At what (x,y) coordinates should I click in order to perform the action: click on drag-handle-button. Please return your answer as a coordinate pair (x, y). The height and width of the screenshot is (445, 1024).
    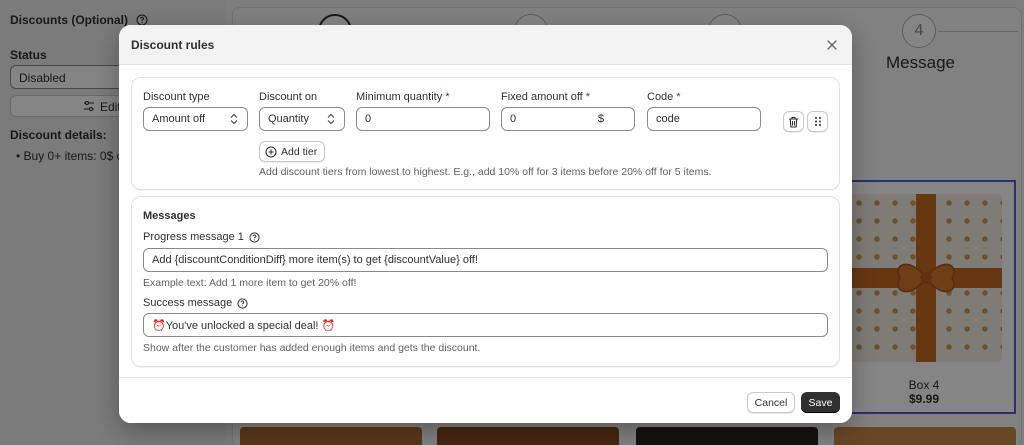
    Looking at the image, I should click on (817, 121).